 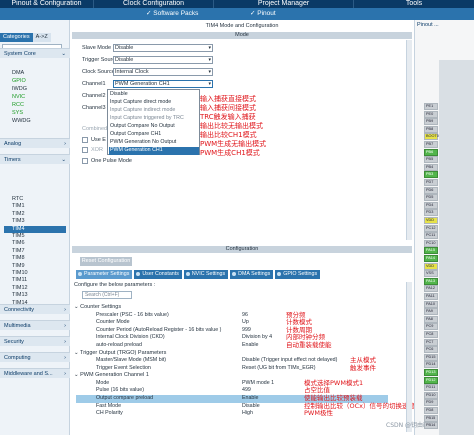 What do you see at coordinates (35, 159) in the screenshot?
I see `section-timers: Timers ⌄` at bounding box center [35, 159].